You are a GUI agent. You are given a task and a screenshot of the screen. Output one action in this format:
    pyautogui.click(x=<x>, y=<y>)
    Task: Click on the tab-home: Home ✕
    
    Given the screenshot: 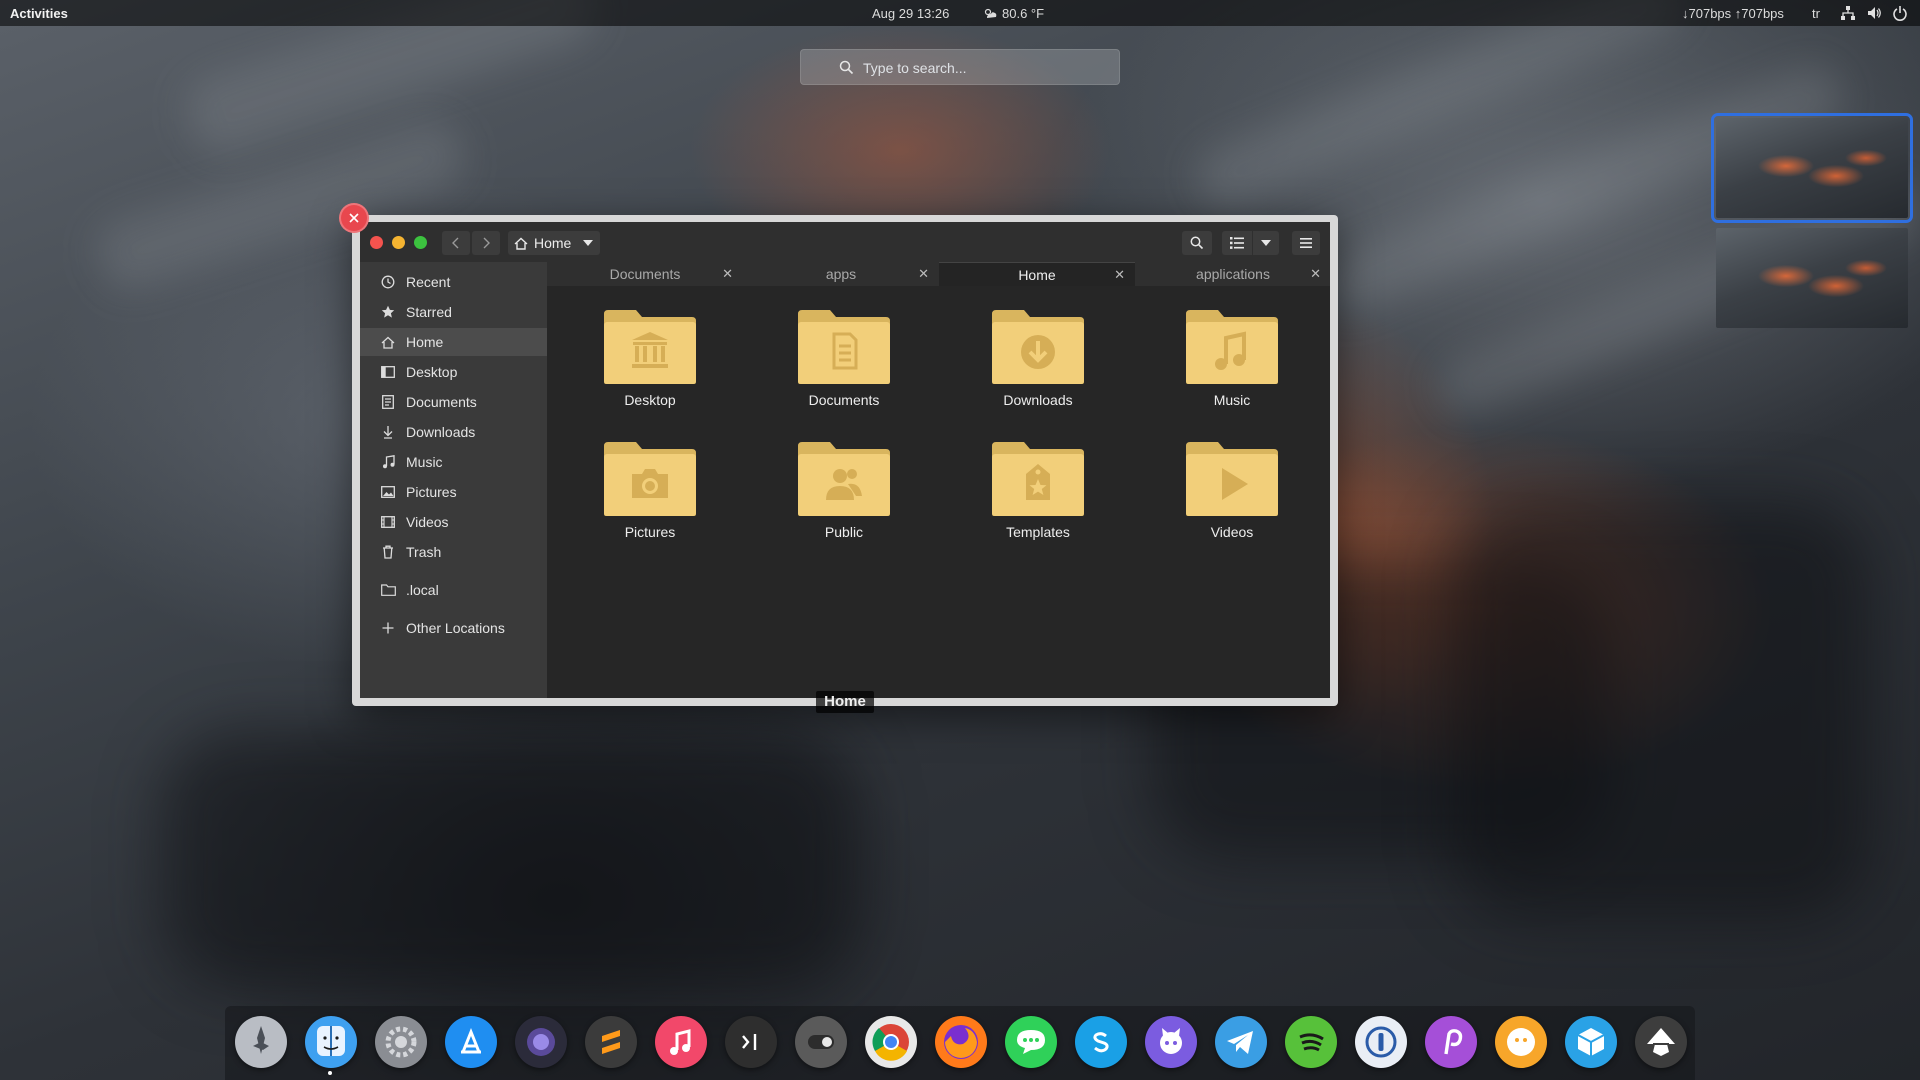 What is the action you would take?
    pyautogui.click(x=1037, y=274)
    